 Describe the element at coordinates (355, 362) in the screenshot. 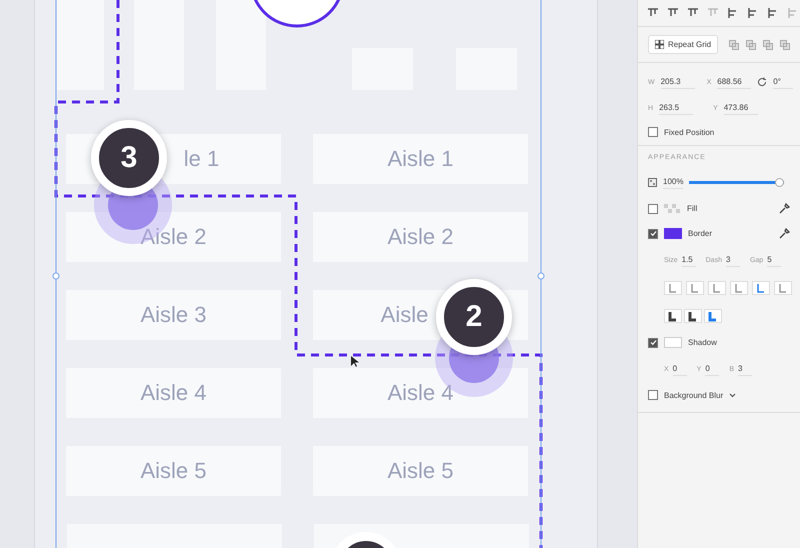

I see `cursor-icon` at that location.